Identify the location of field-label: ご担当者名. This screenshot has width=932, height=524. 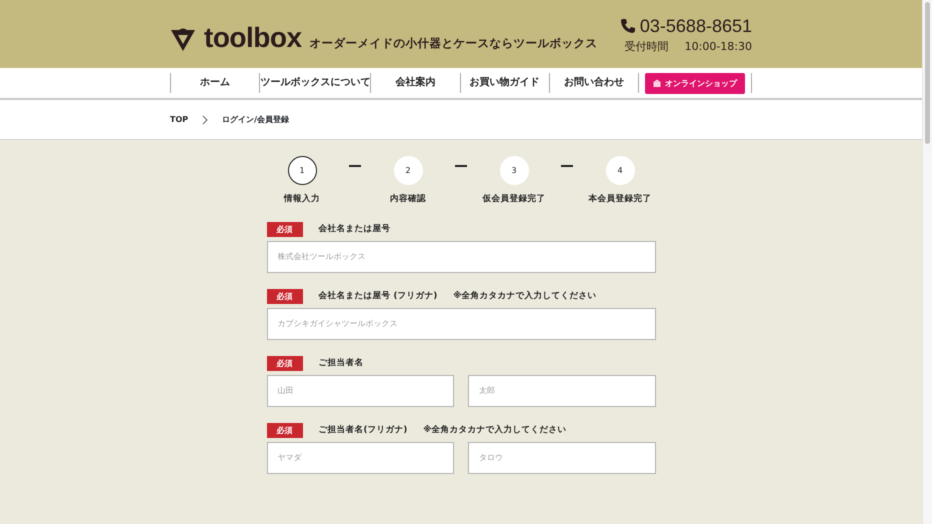
(341, 363).